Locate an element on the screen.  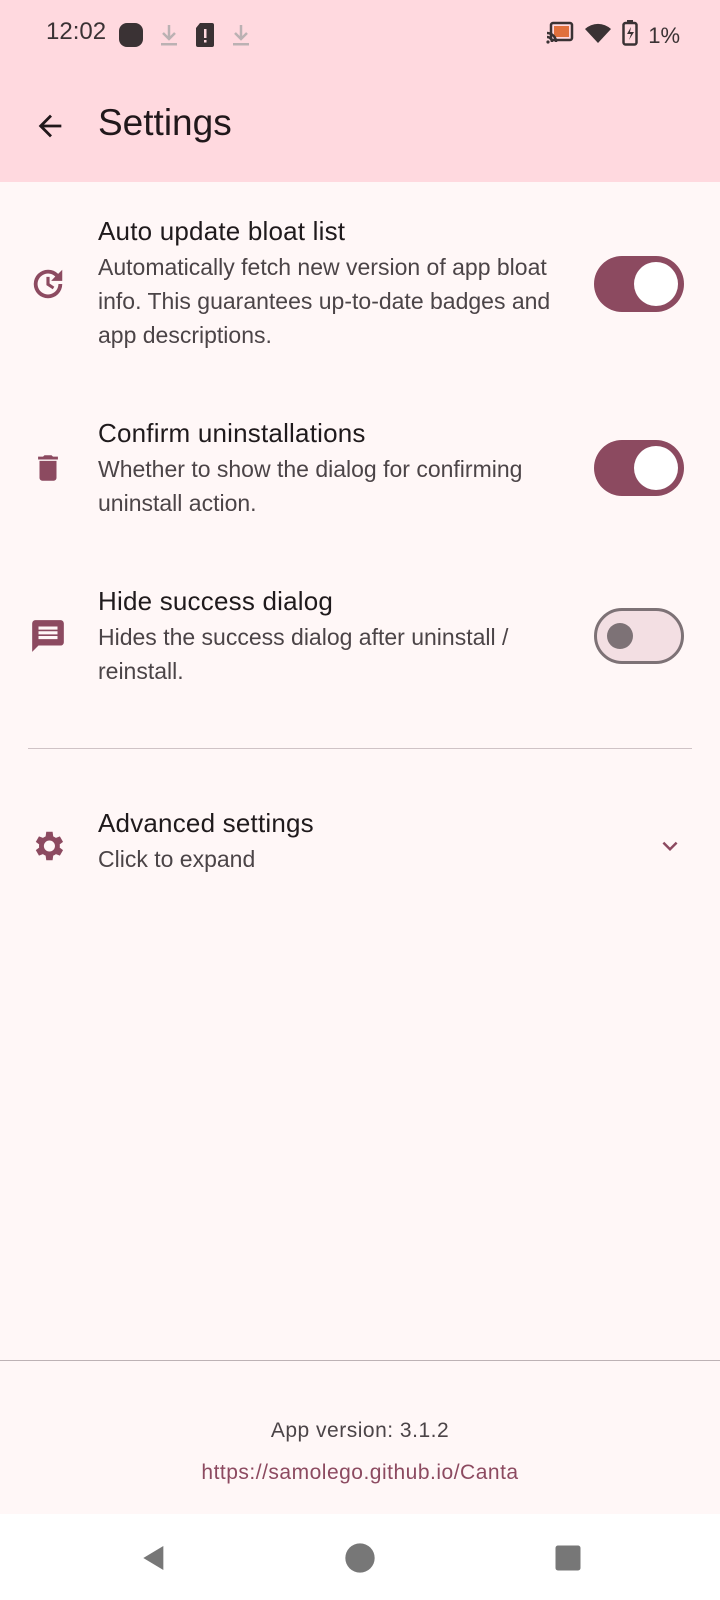
project-link: https://samolego.github.io/Canta is located at coordinates (360, 1473).